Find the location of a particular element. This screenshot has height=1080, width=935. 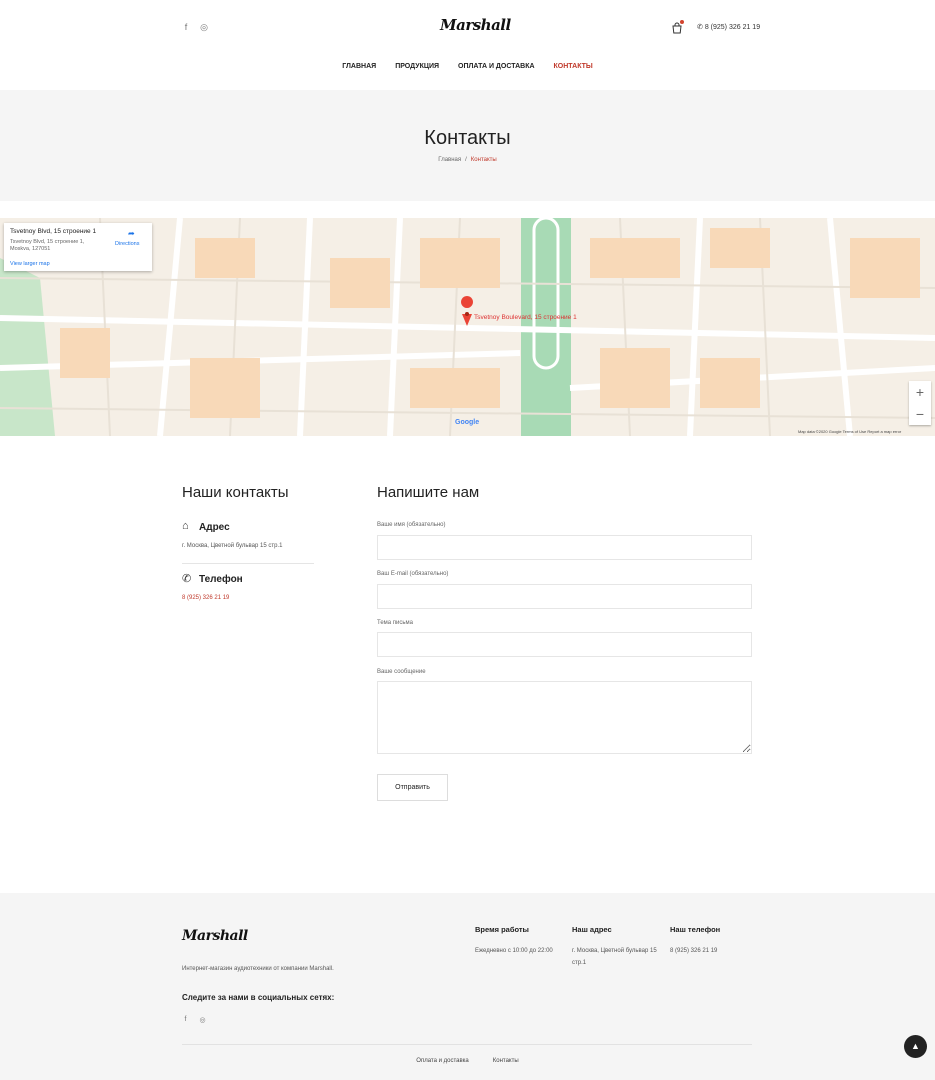

header-phone: ✆ 8 (925) 326 21 19 is located at coordinates (728, 27).